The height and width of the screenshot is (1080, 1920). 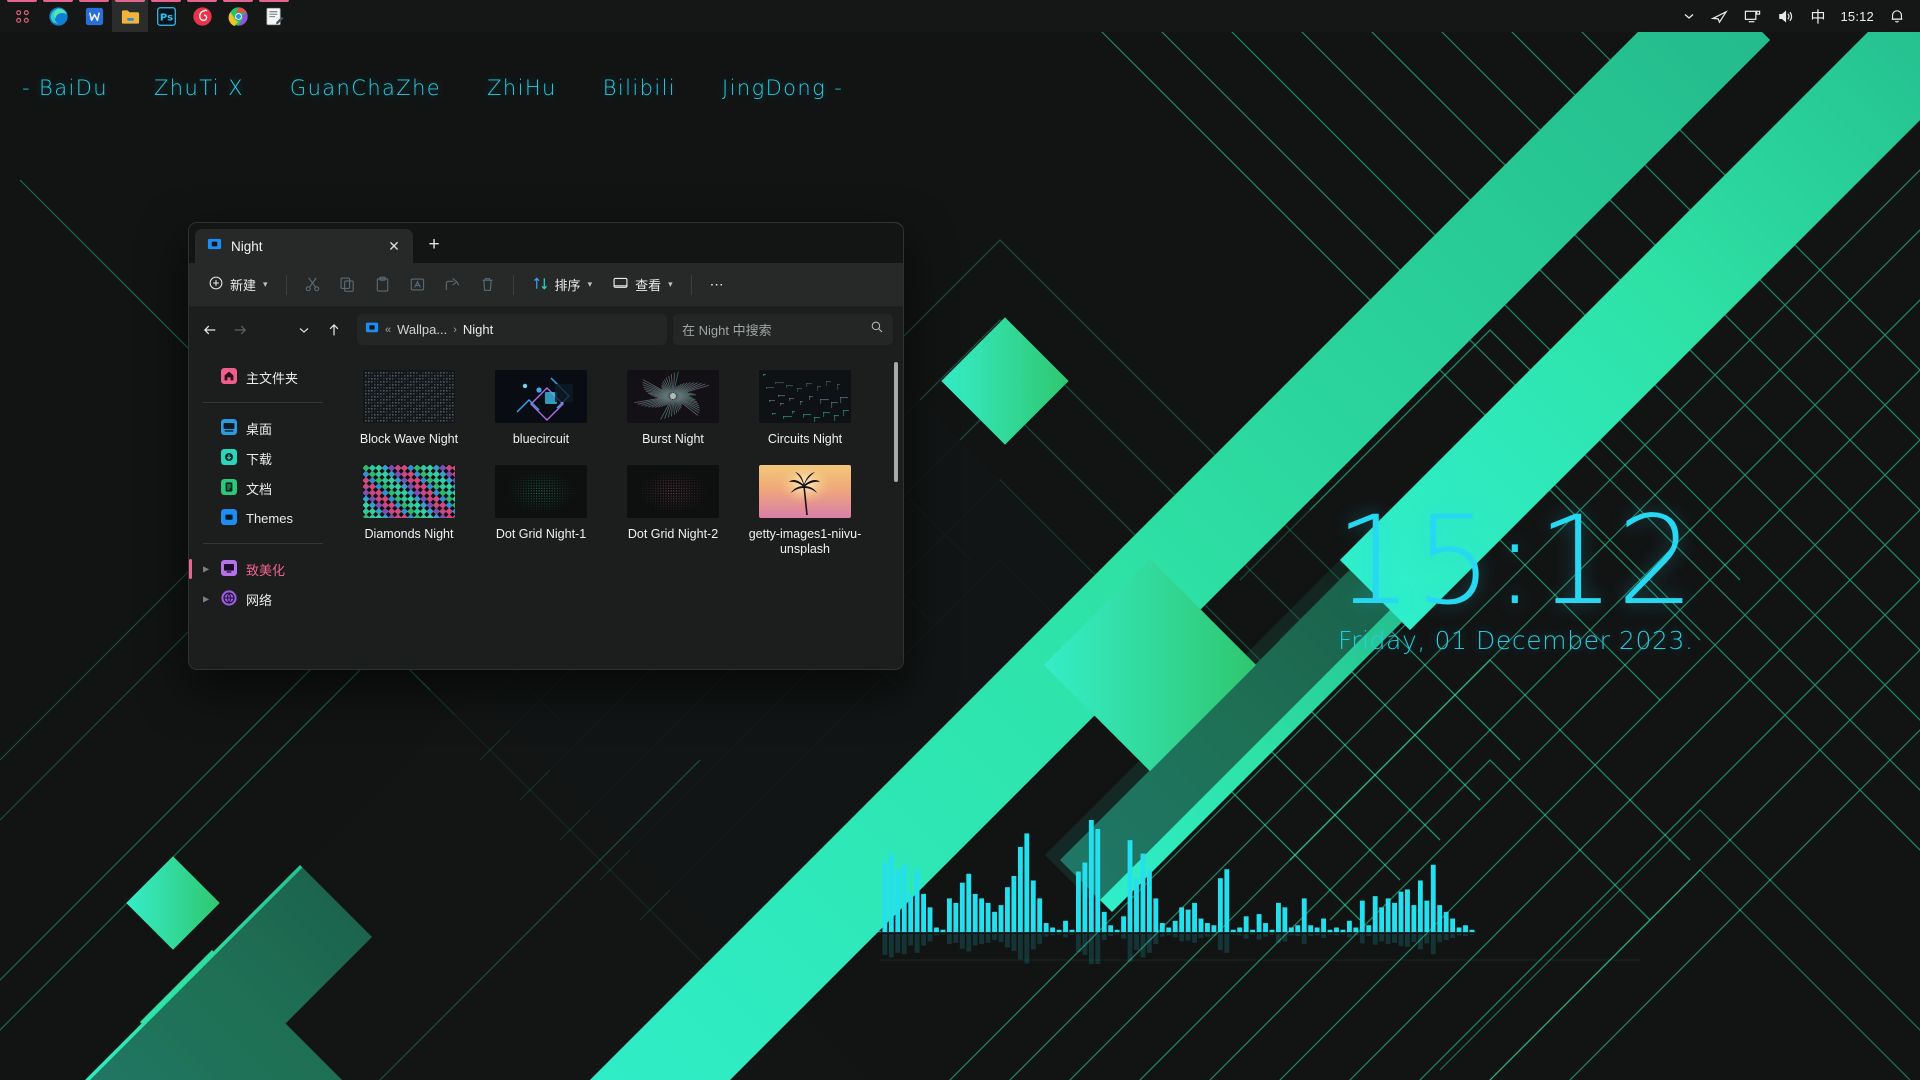 What do you see at coordinates (312, 284) in the screenshot?
I see `cut-icon` at bounding box center [312, 284].